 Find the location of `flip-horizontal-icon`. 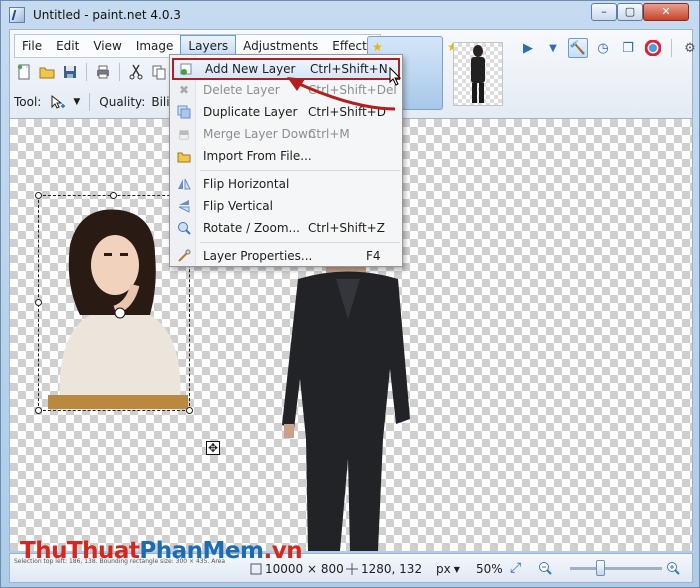

flip-horizontal-icon is located at coordinates (184, 184).